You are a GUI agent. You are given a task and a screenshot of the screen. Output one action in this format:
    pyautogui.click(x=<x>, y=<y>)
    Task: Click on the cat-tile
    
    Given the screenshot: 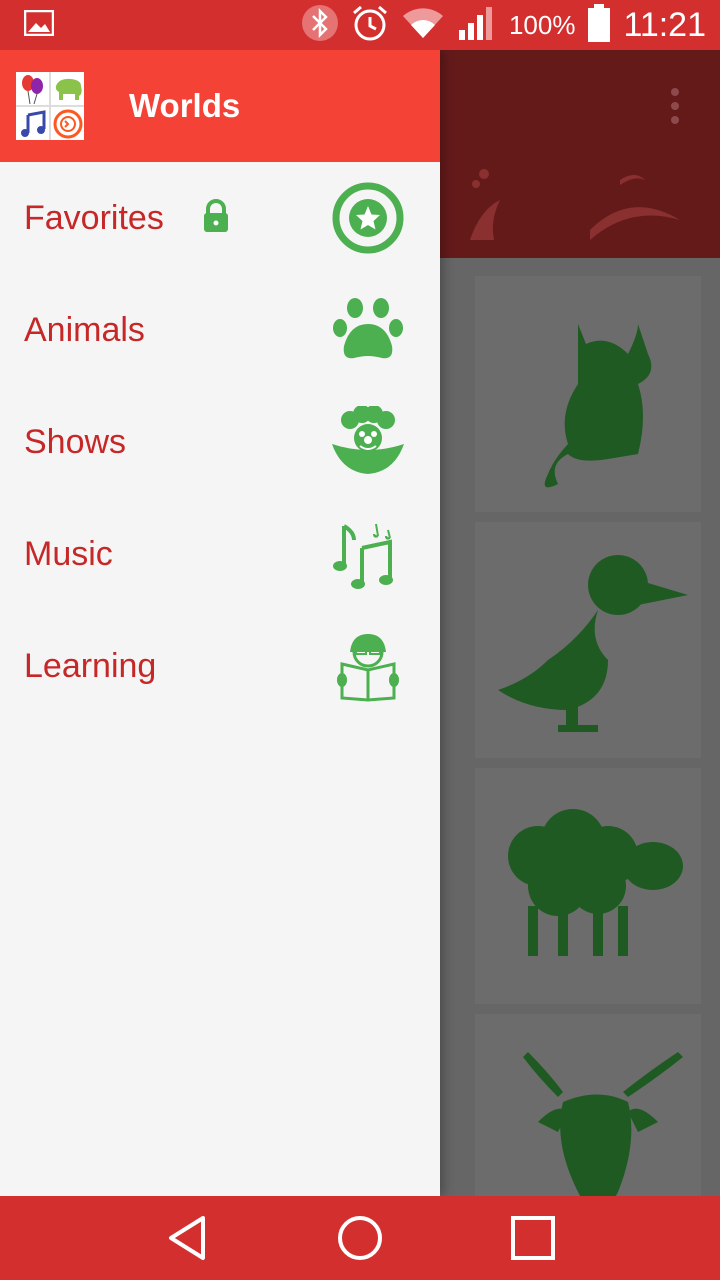 What is the action you would take?
    pyautogui.click(x=588, y=394)
    